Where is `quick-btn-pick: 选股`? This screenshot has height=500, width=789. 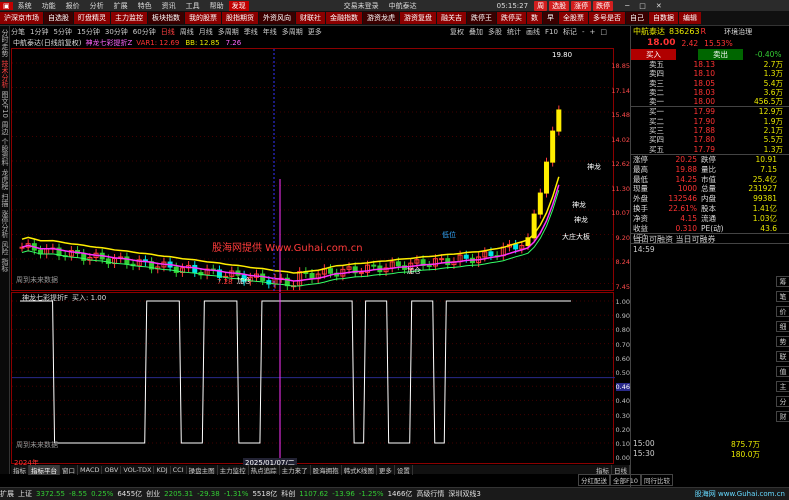 quick-btn-pick: 选股 is located at coordinates (559, 5).